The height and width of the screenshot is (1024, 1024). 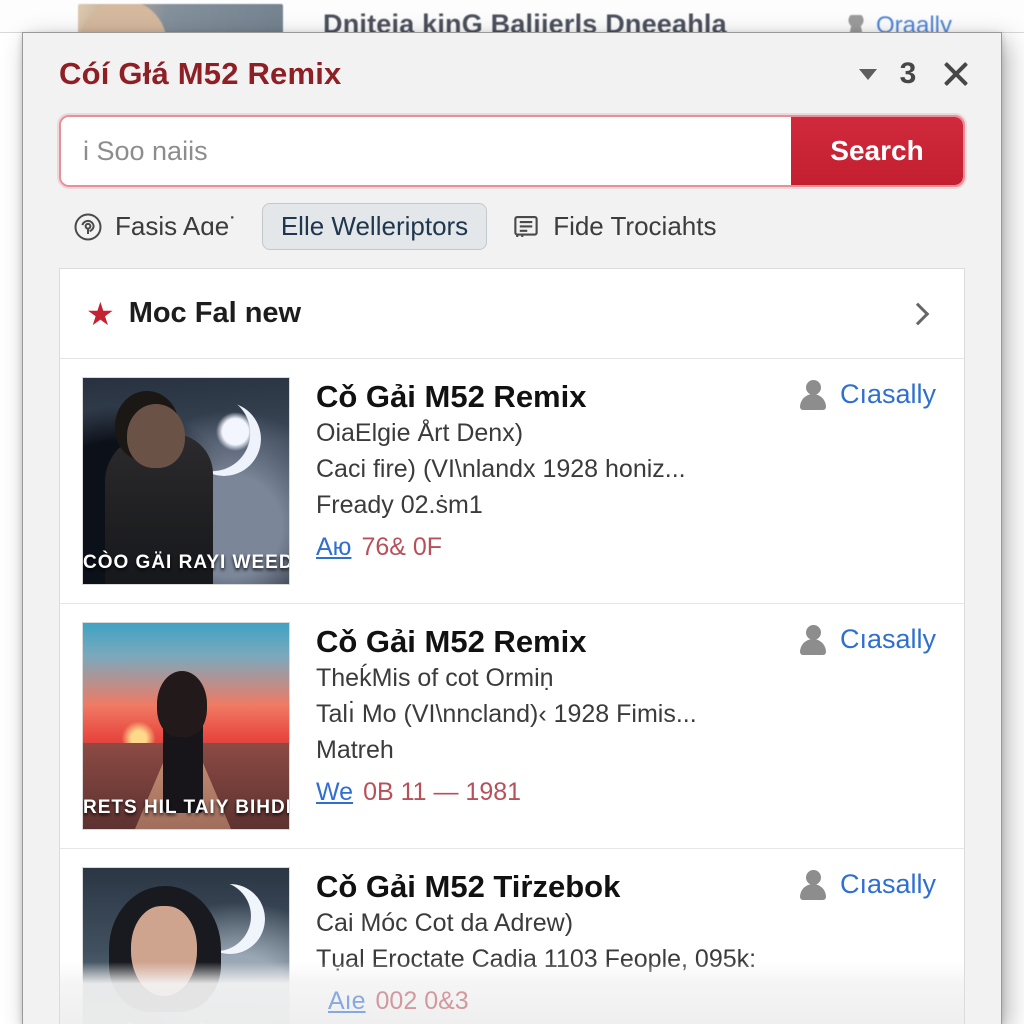 What do you see at coordinates (420, 432) in the screenshot?
I see `result-line-1: OiaElgie Årt Denx)` at bounding box center [420, 432].